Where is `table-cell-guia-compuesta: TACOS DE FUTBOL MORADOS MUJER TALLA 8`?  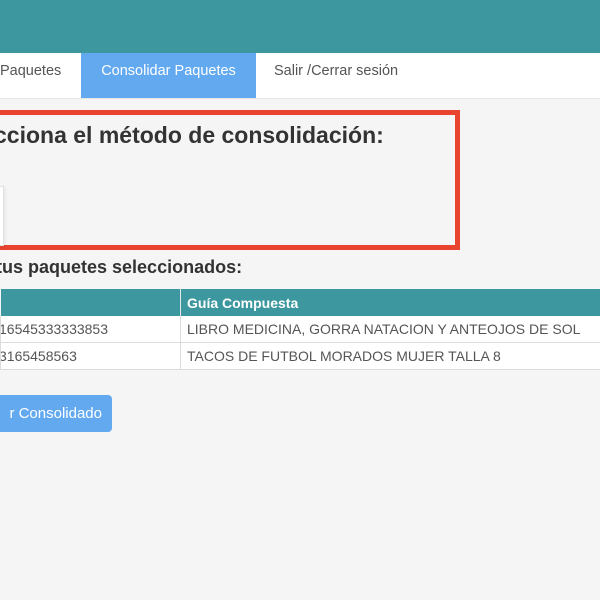 table-cell-guia-compuesta: TACOS DE FUTBOL MORADOS MUJER TALLA 8 is located at coordinates (390, 356).